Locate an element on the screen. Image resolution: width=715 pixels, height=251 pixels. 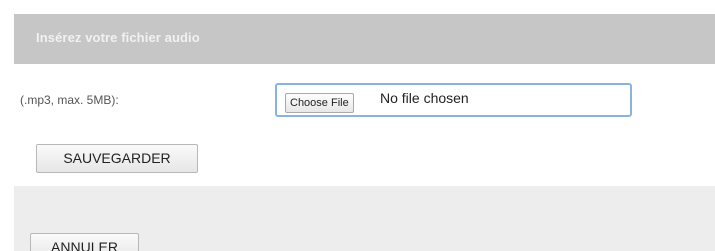
save-button: SAUVEGARDER is located at coordinates (117, 158).